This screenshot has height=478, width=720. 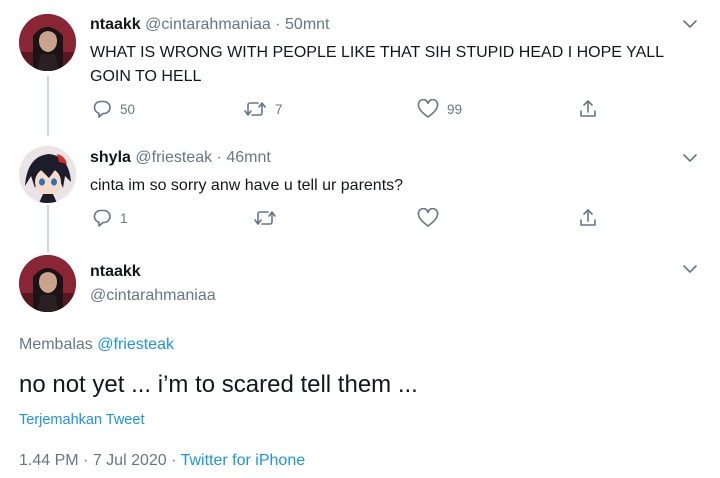 I want to click on retweet-count: 7, so click(x=279, y=109).